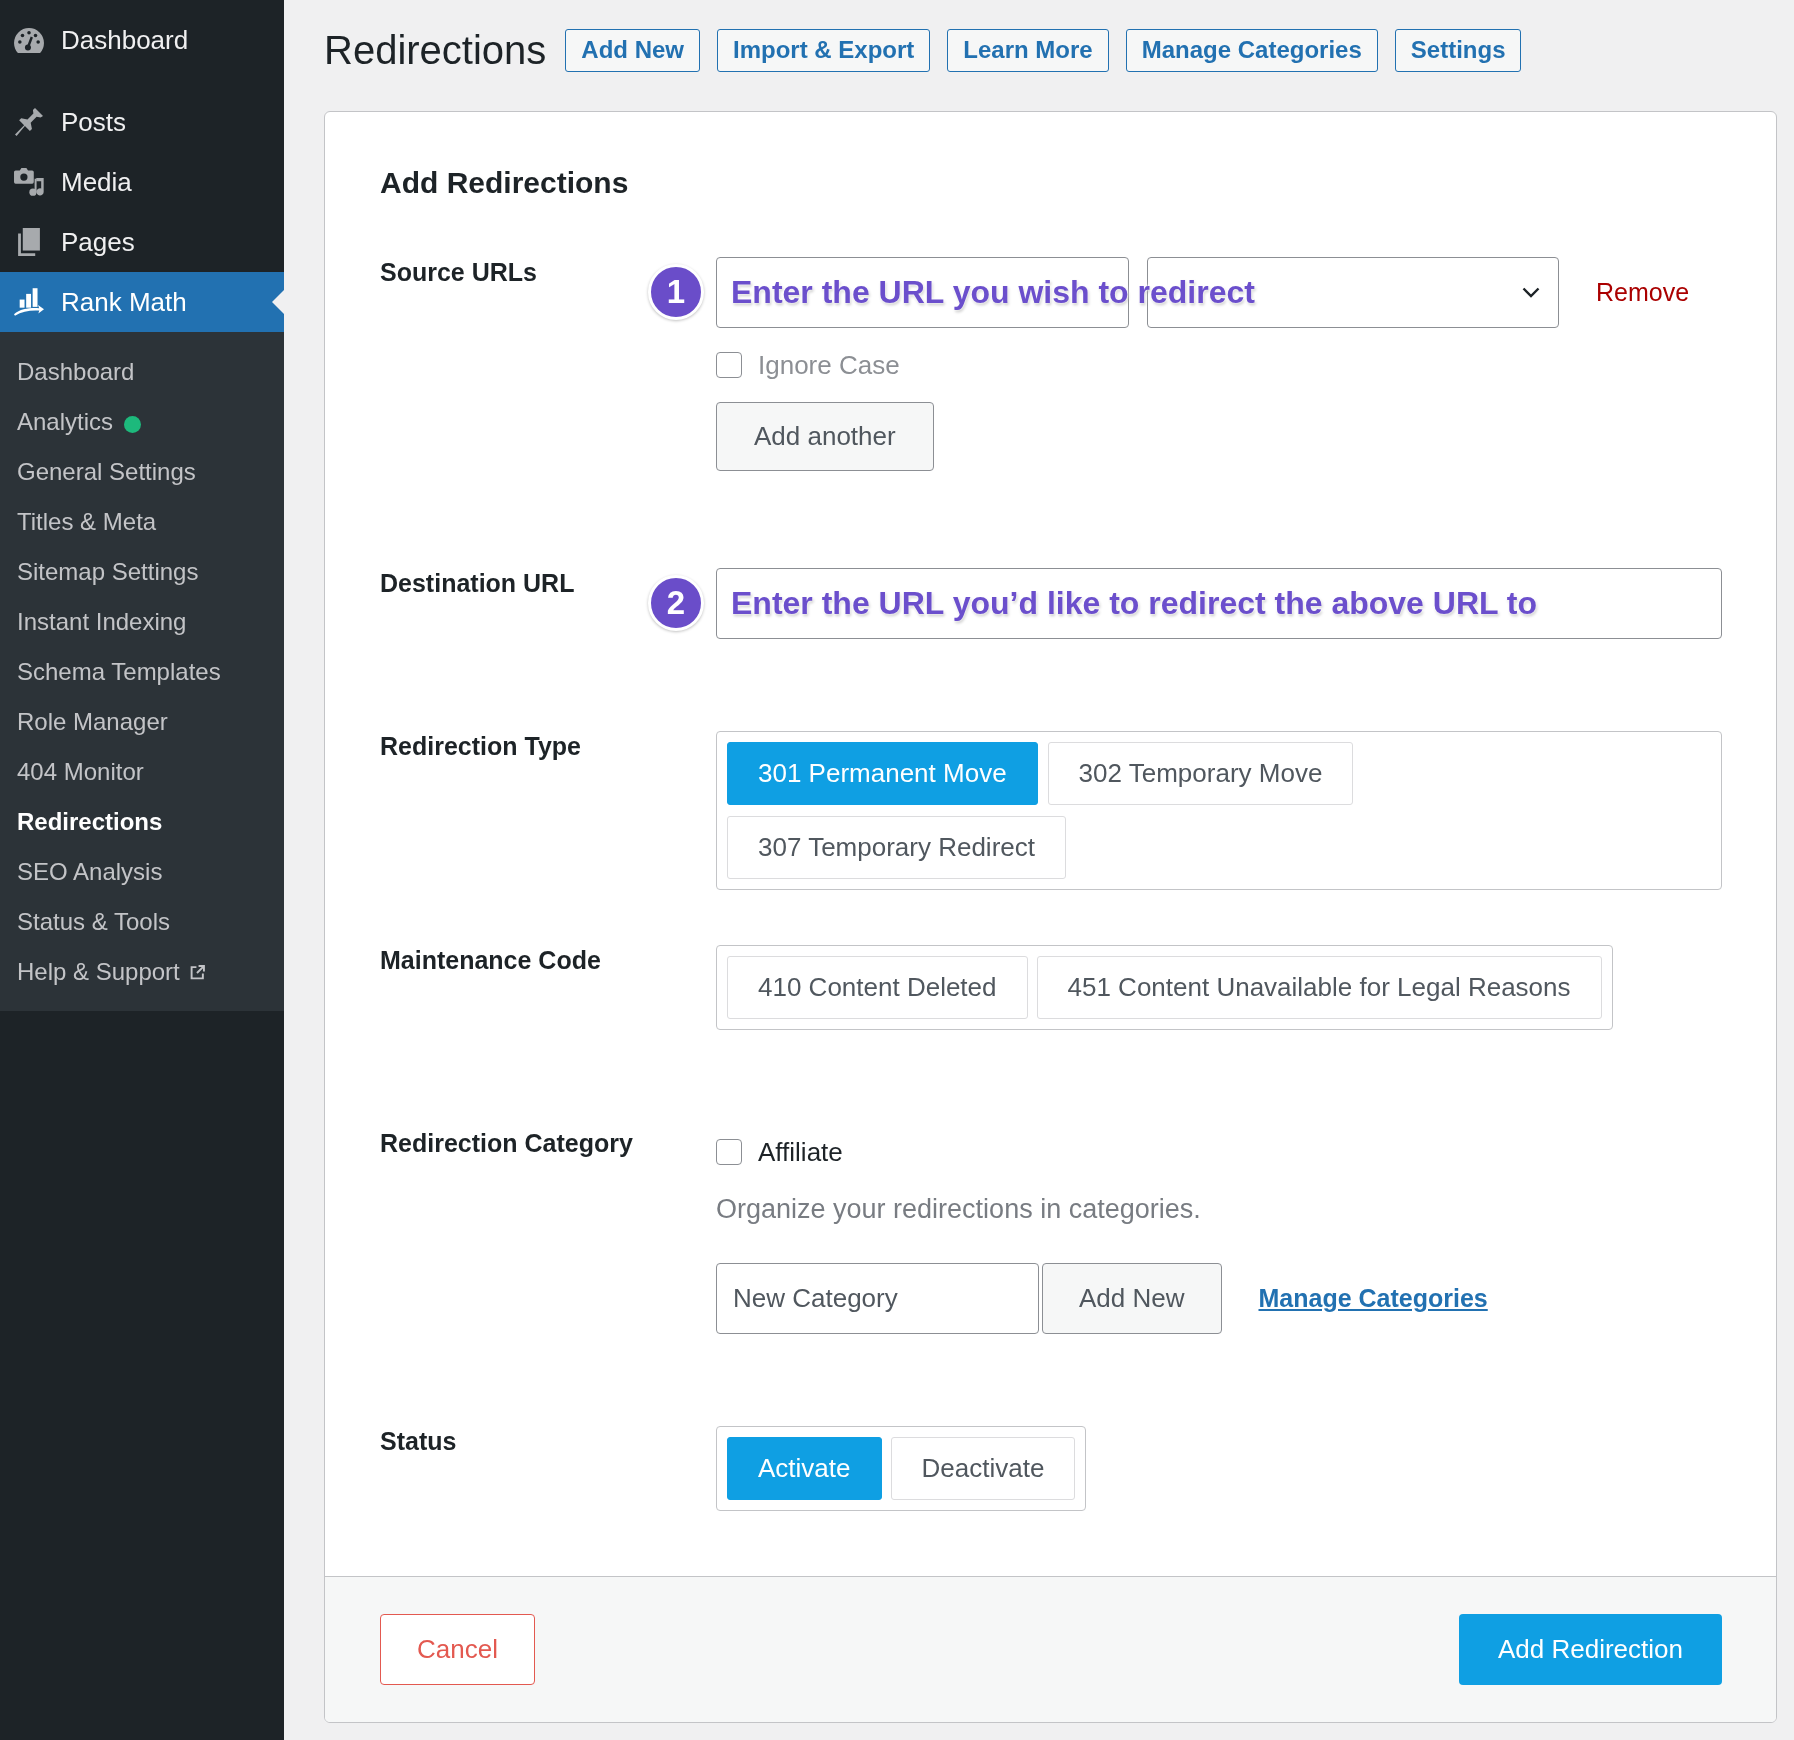 This screenshot has width=1794, height=1740. I want to click on submenu-item: Help & Support, so click(142, 972).